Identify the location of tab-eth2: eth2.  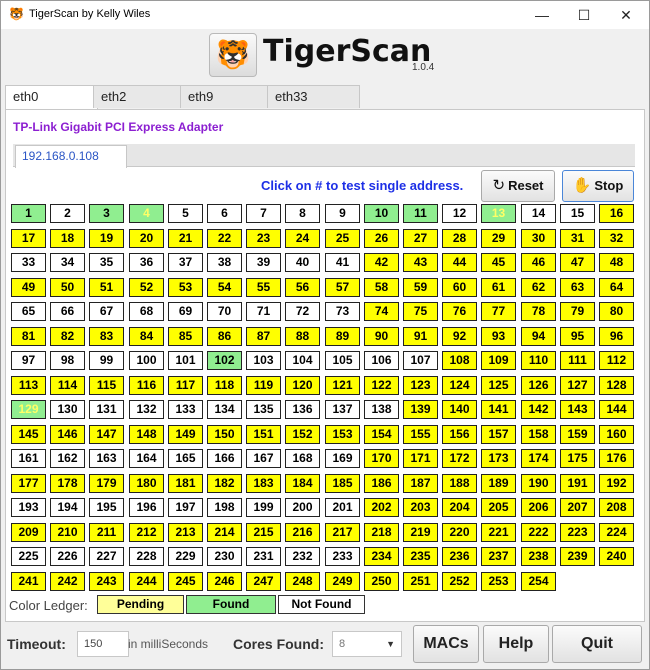
(139, 96).